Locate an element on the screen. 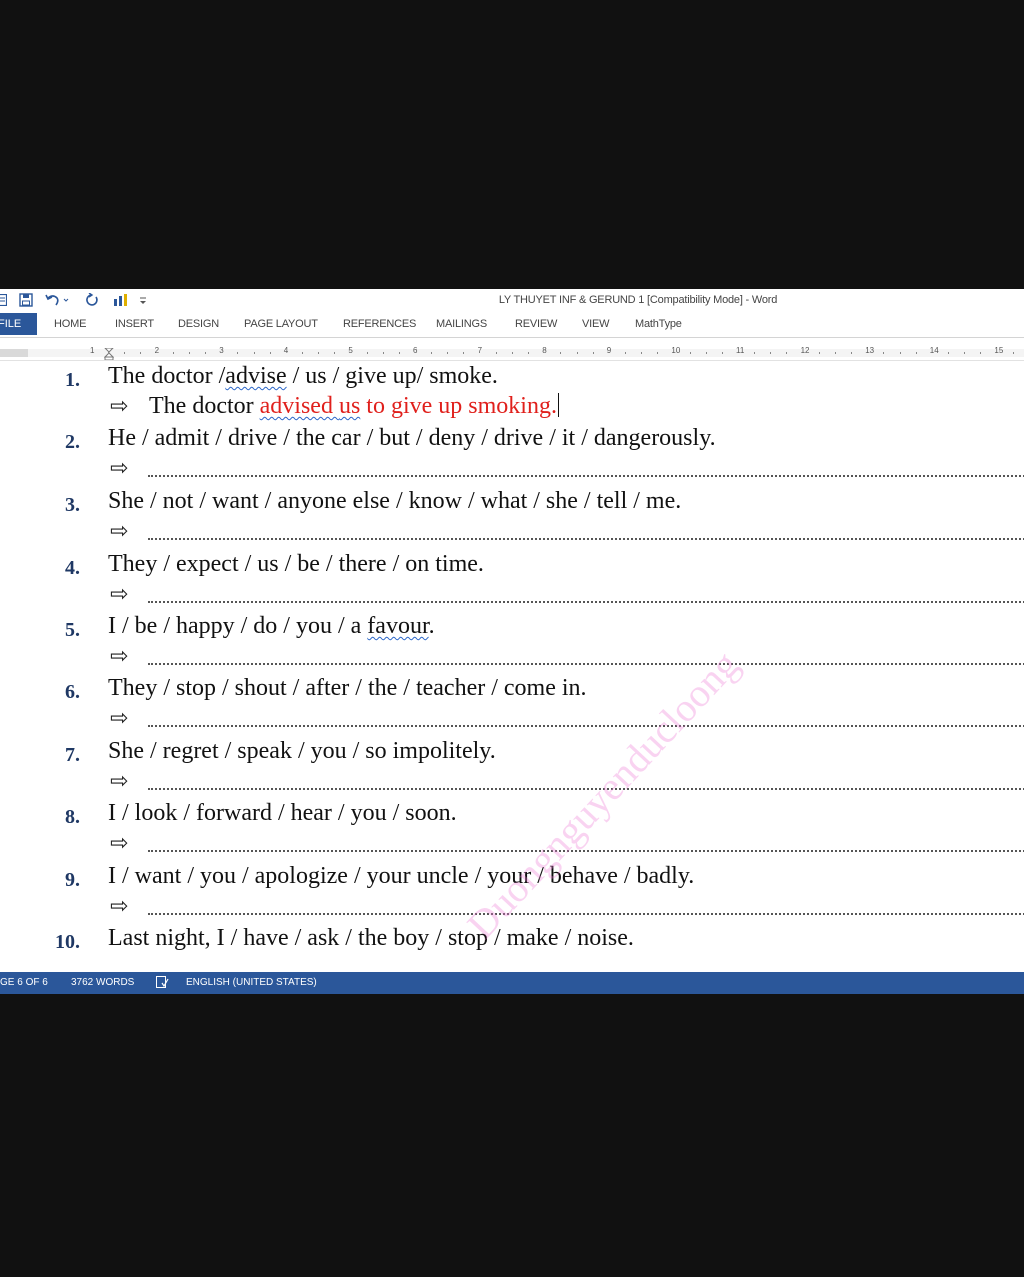  tab-home: HOME is located at coordinates (70, 324).